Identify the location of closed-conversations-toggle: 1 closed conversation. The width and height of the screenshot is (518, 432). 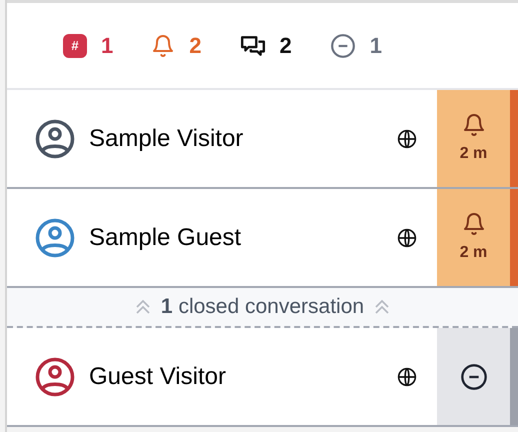
(262, 308).